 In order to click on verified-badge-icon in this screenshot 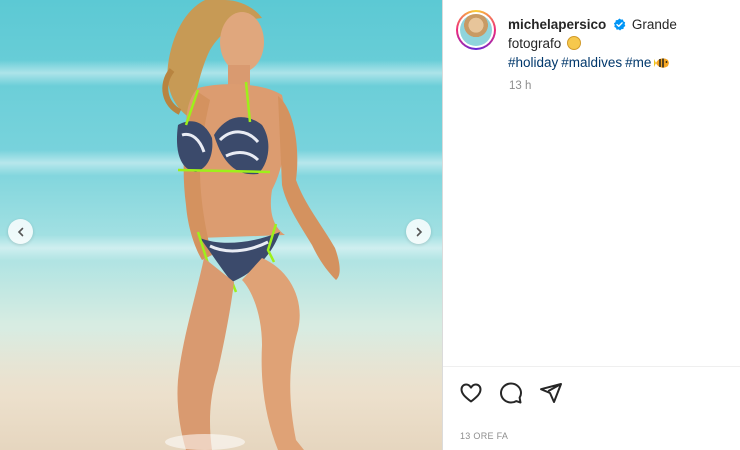, I will do `click(619, 24)`.